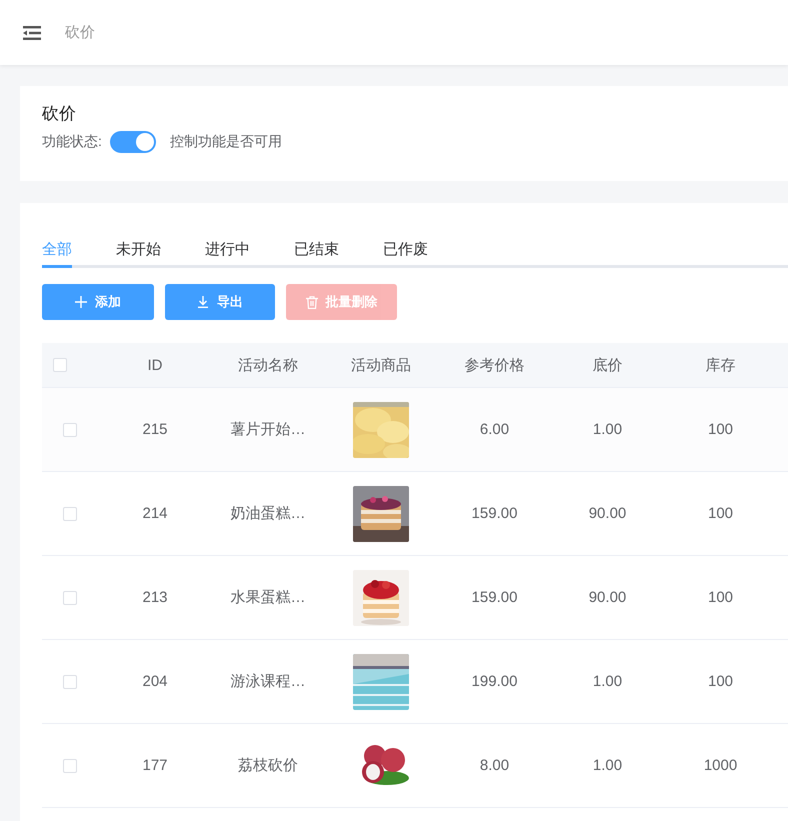 Image resolution: width=788 pixels, height=821 pixels. I want to click on plus-icon, so click(81, 302).